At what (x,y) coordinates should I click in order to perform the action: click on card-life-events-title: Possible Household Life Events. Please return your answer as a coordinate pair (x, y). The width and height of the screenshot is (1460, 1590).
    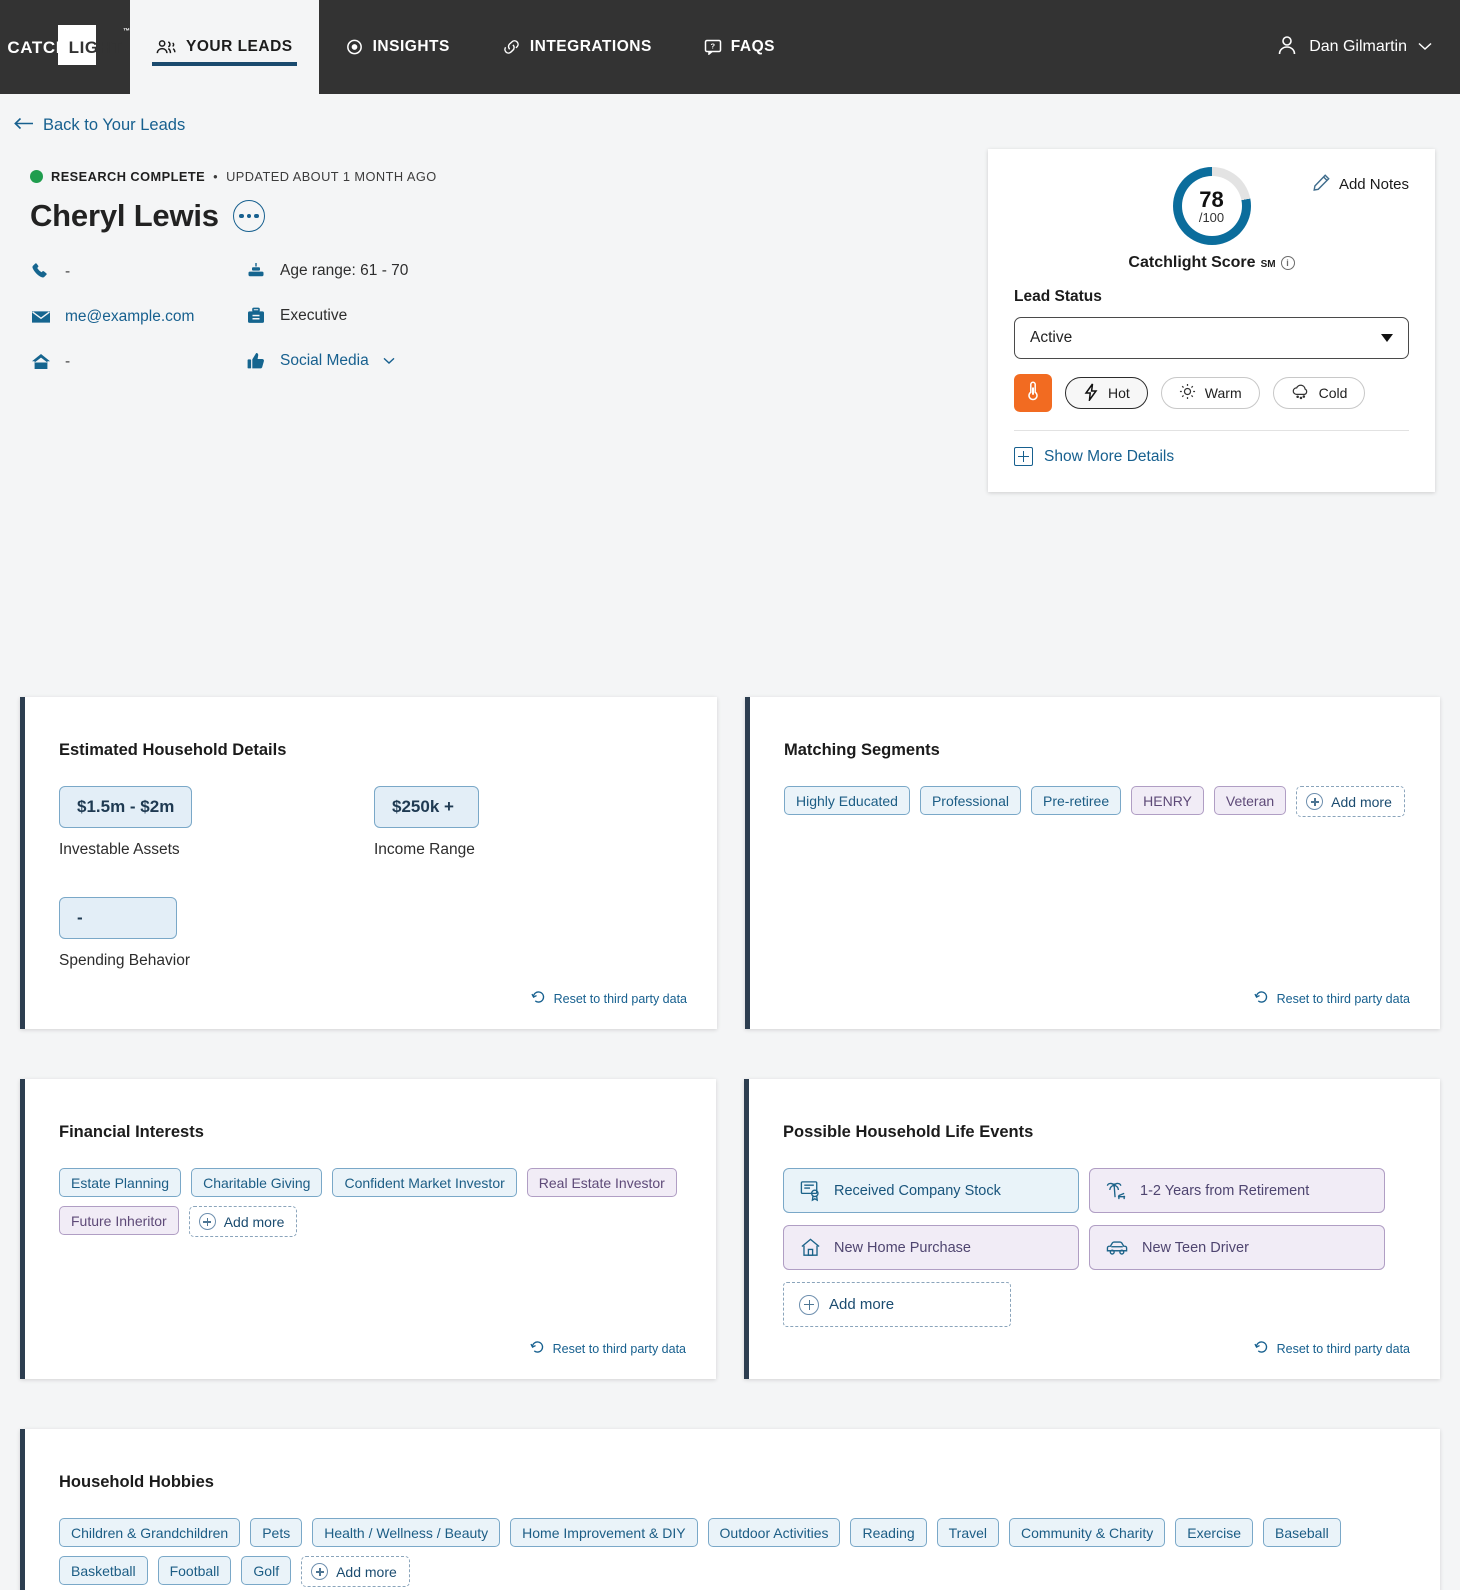
    Looking at the image, I should click on (908, 1132).